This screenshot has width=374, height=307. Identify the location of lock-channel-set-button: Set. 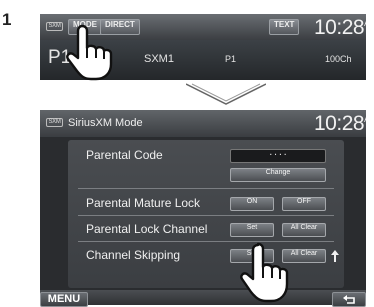
(252, 230).